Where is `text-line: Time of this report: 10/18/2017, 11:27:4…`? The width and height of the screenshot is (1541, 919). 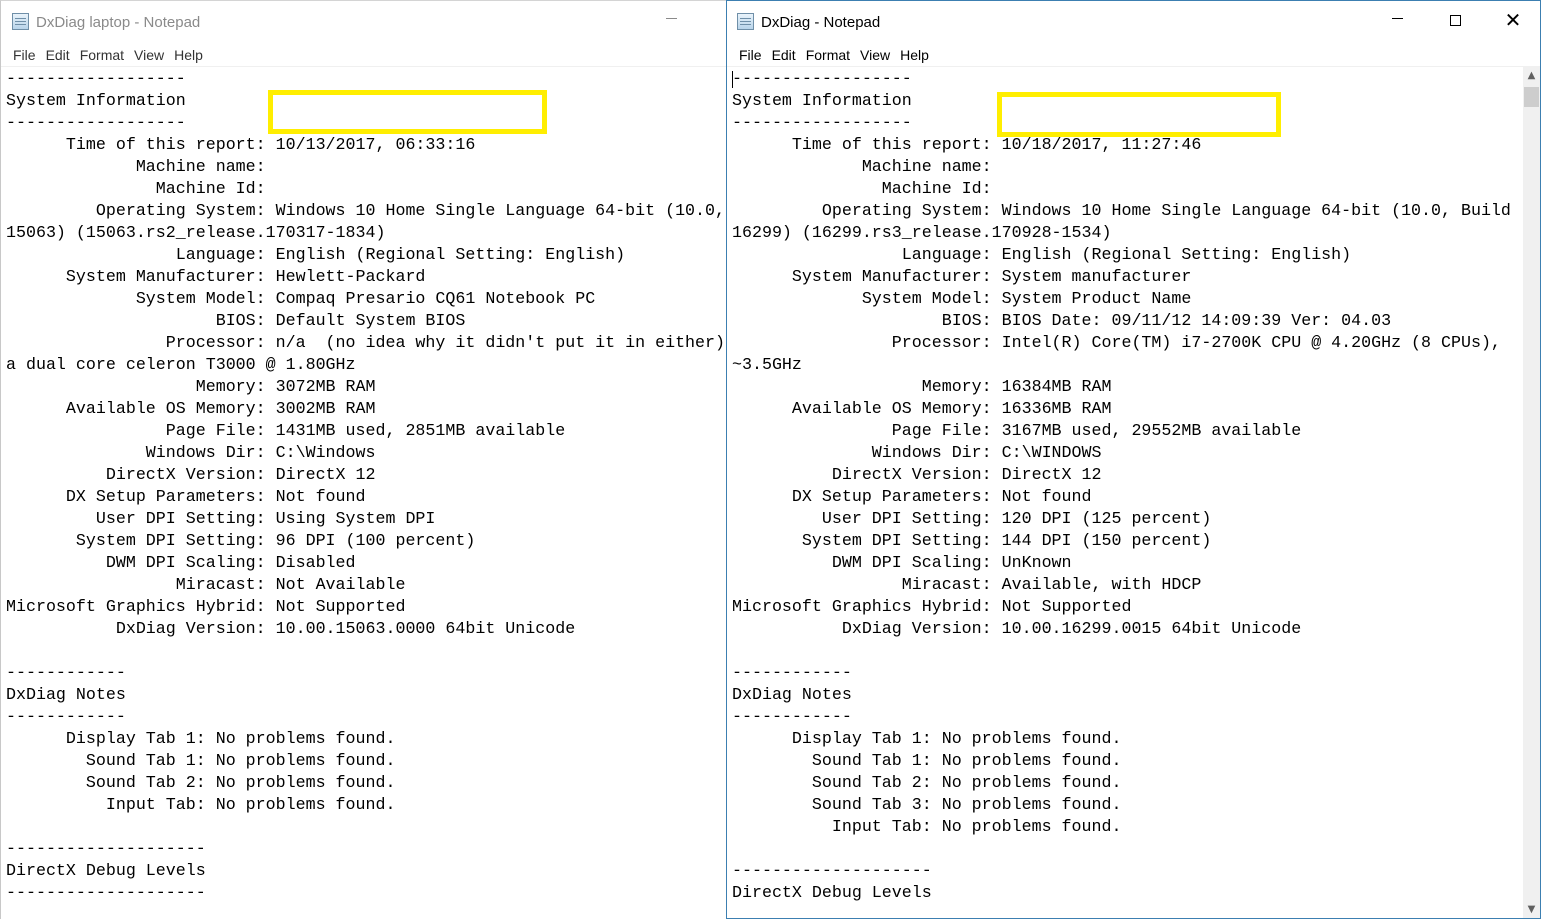 text-line: Time of this report: 10/18/2017, 11:27:4… is located at coordinates (967, 144).